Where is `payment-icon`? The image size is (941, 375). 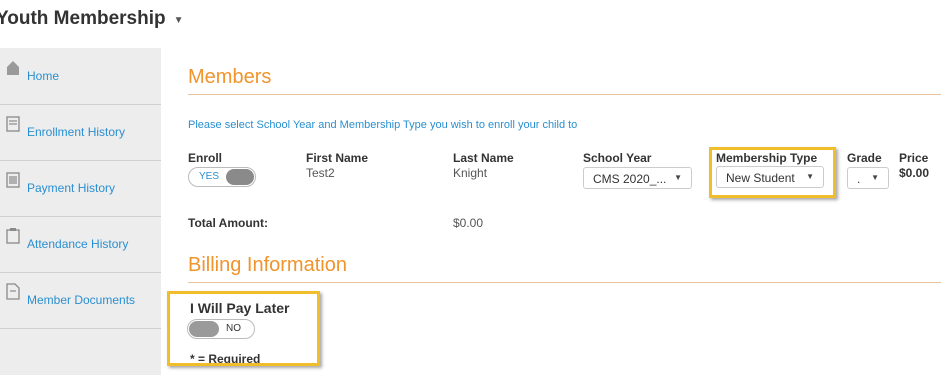
payment-icon is located at coordinates (13, 180).